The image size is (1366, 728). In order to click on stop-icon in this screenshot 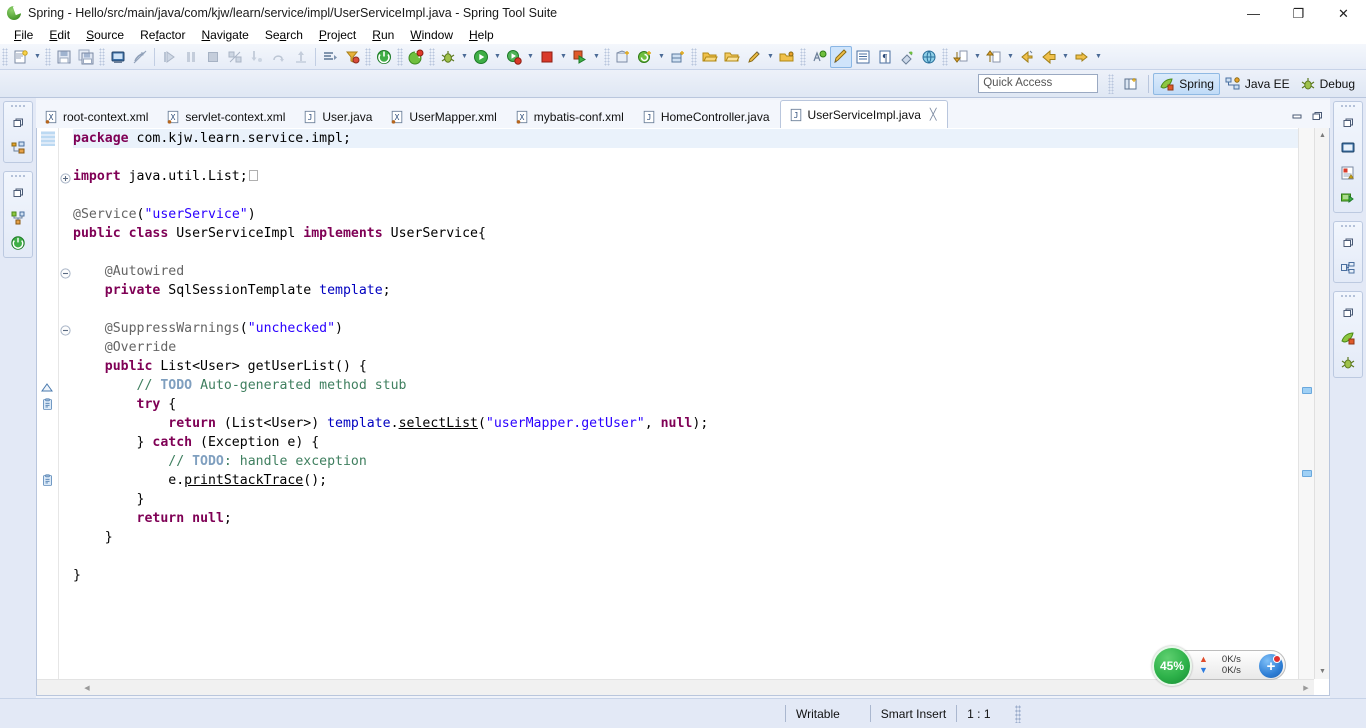, I will do `click(547, 57)`.